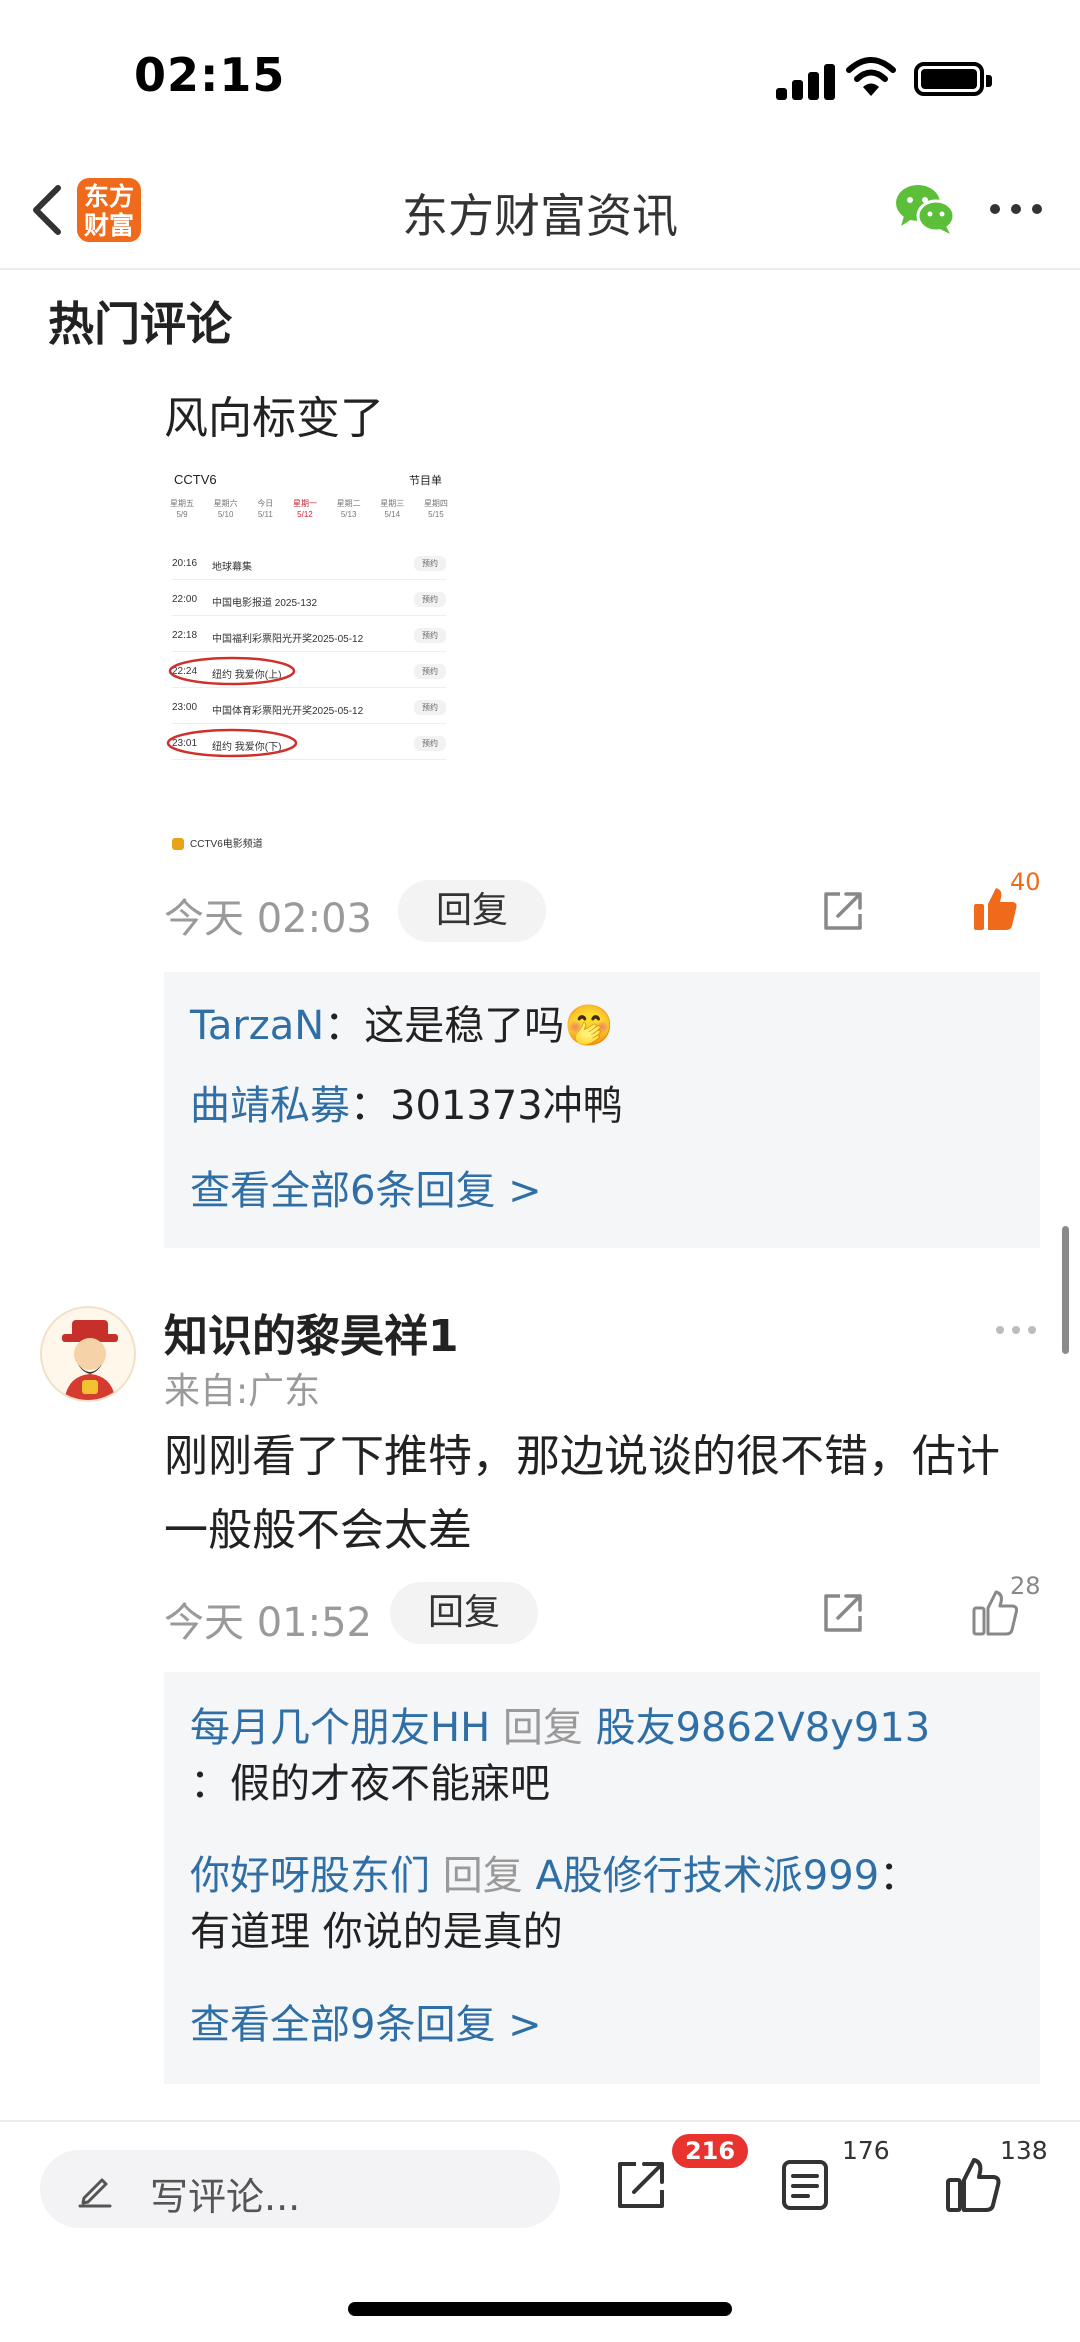 The image size is (1080, 2342). What do you see at coordinates (973, 2185) in the screenshot?
I see `like-icon` at bounding box center [973, 2185].